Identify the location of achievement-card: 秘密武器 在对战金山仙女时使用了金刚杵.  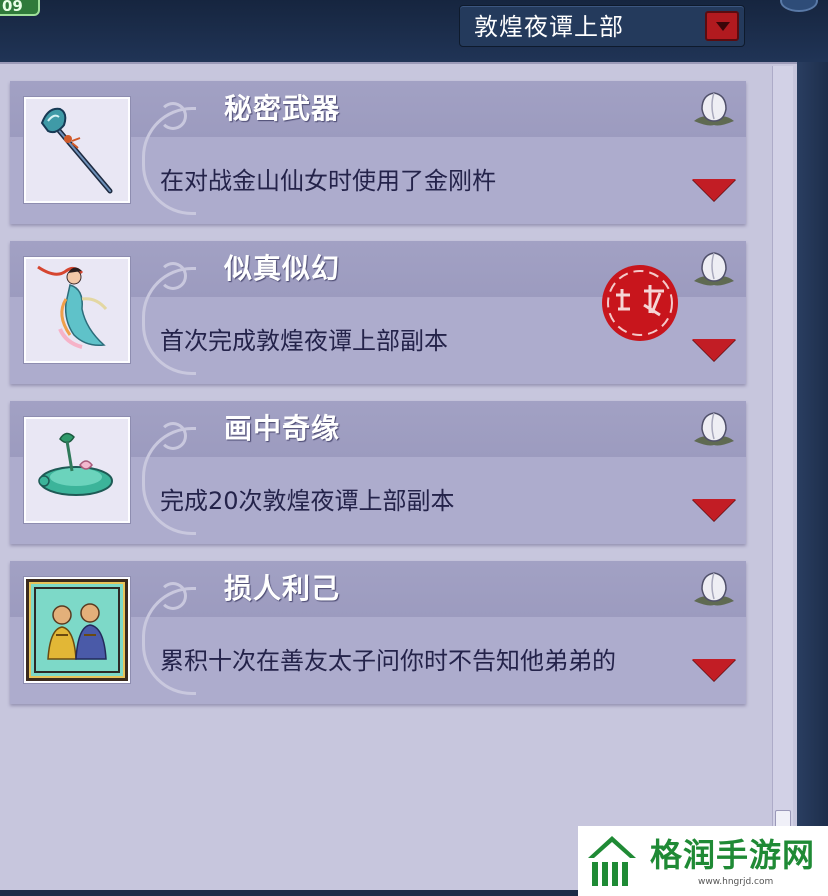
(378, 152).